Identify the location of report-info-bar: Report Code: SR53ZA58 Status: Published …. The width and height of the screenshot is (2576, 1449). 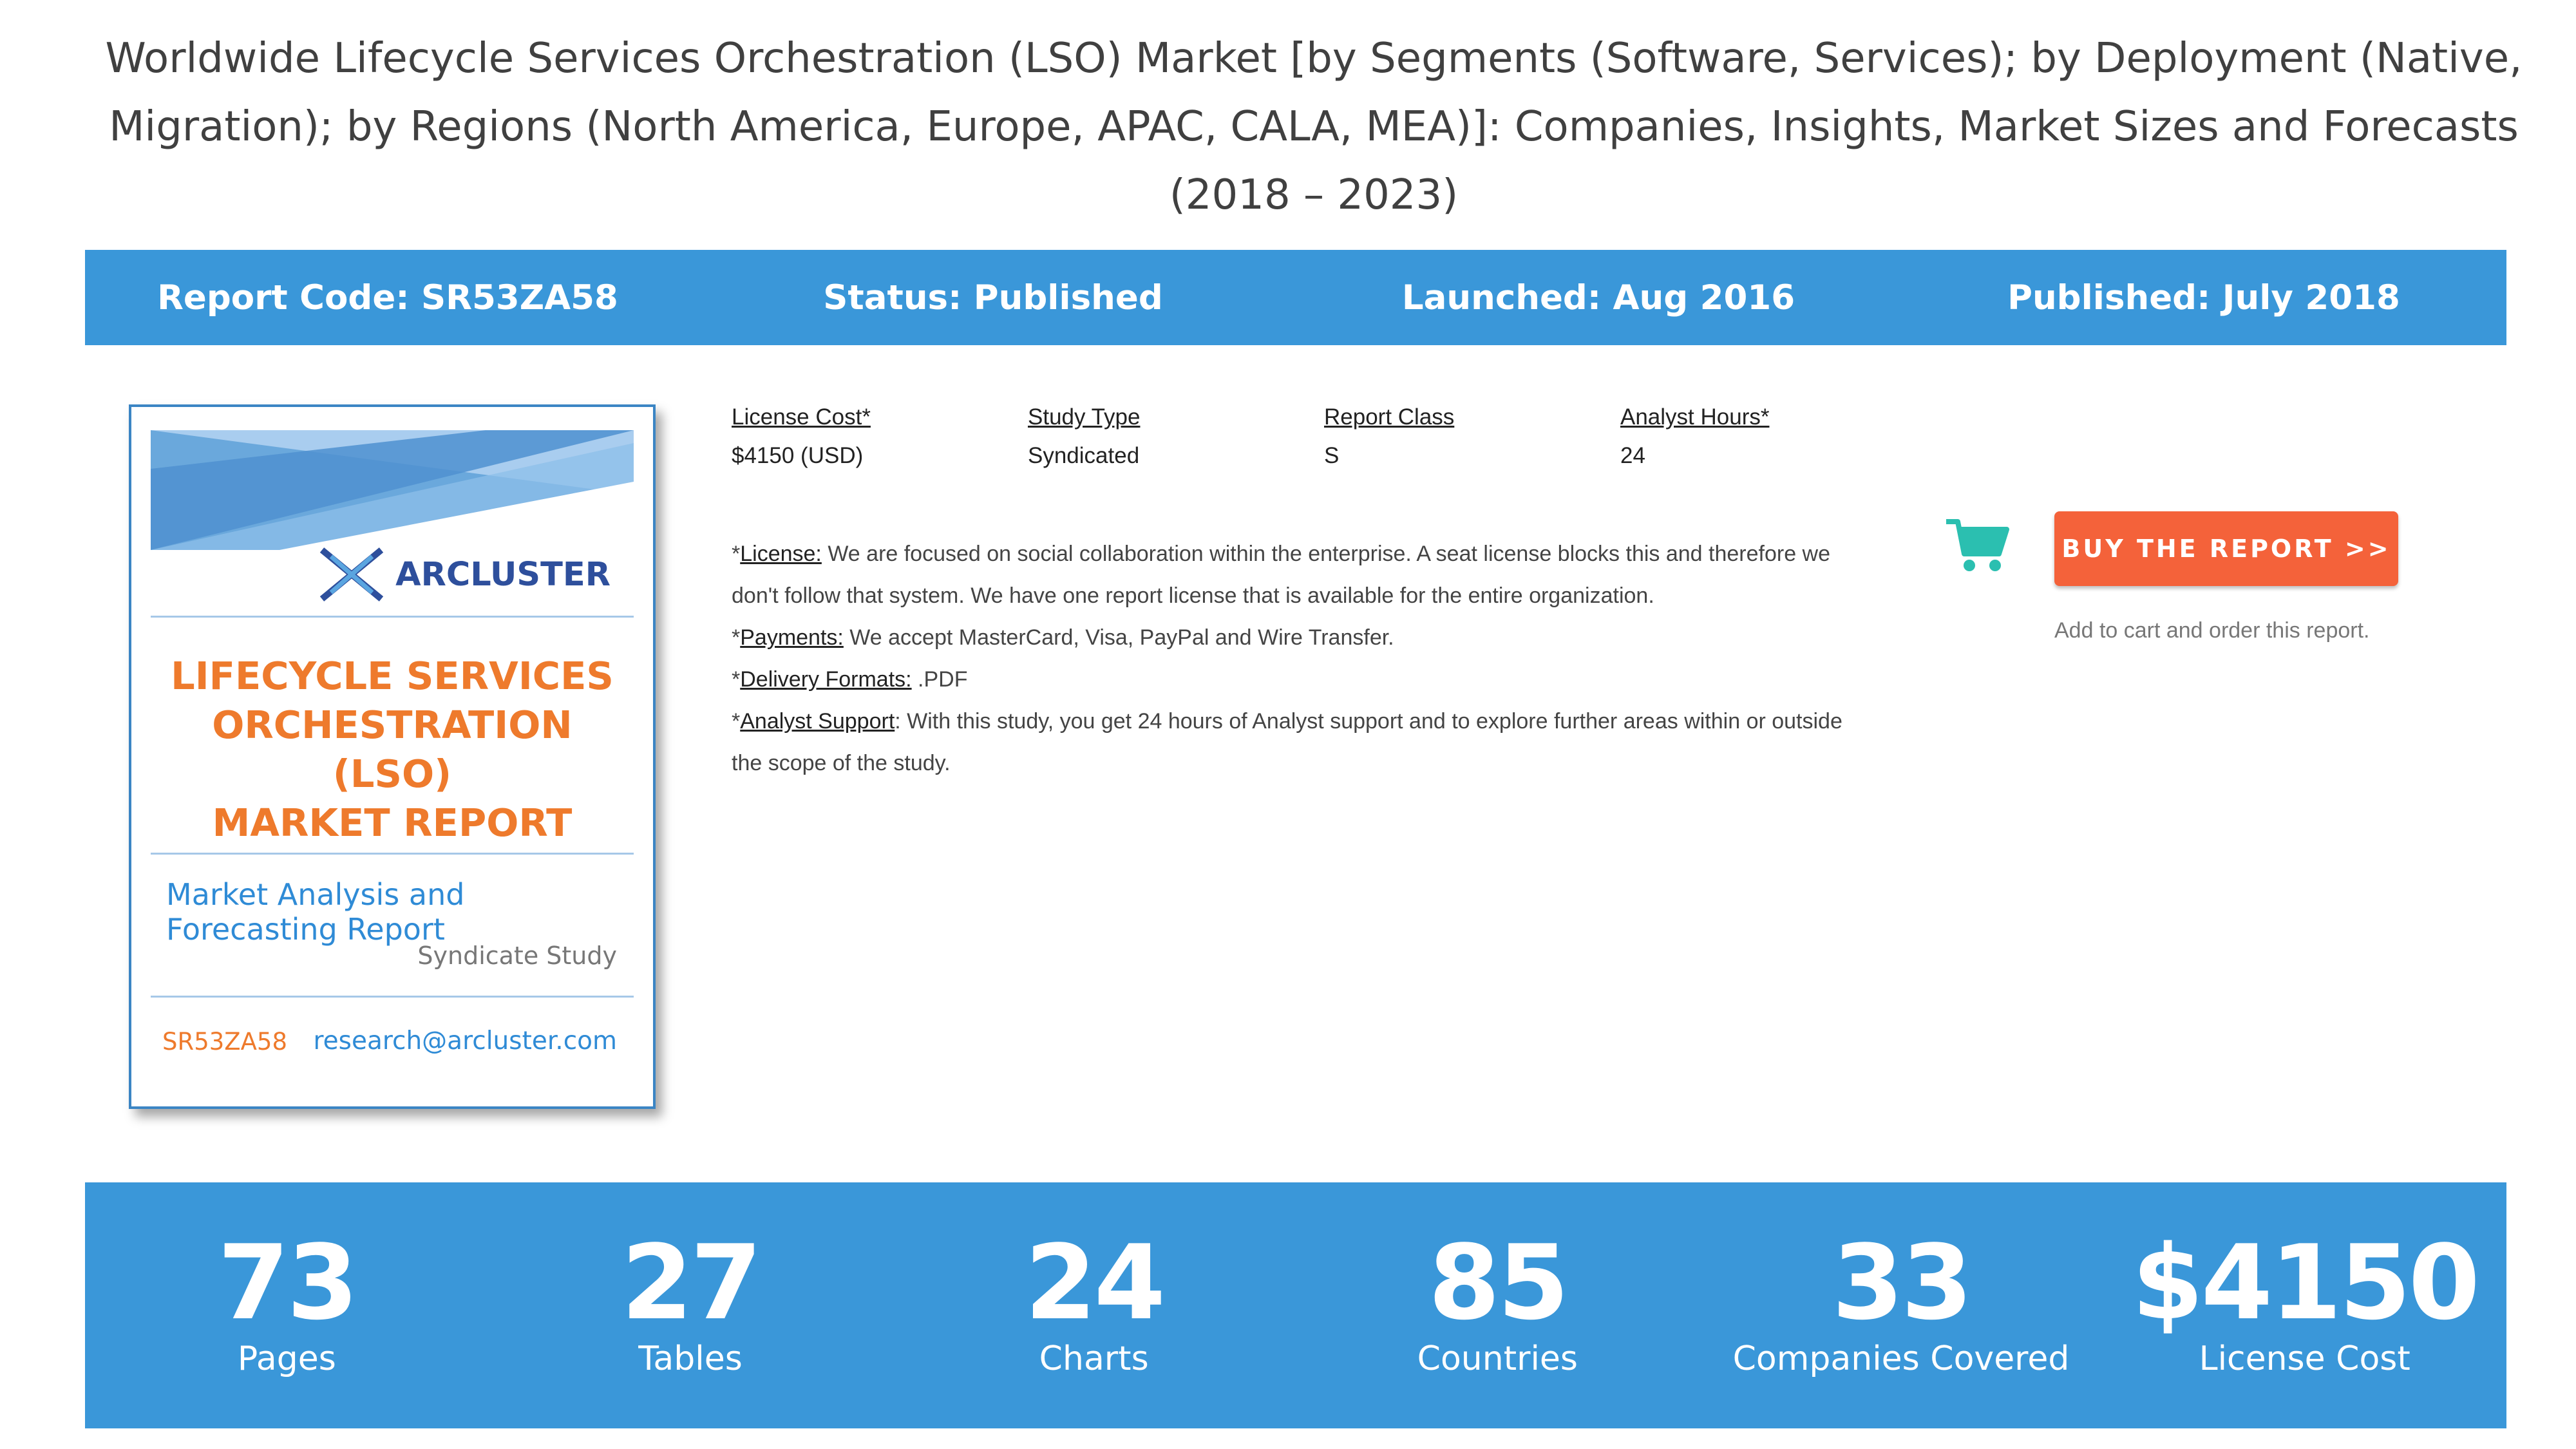
(1295, 297).